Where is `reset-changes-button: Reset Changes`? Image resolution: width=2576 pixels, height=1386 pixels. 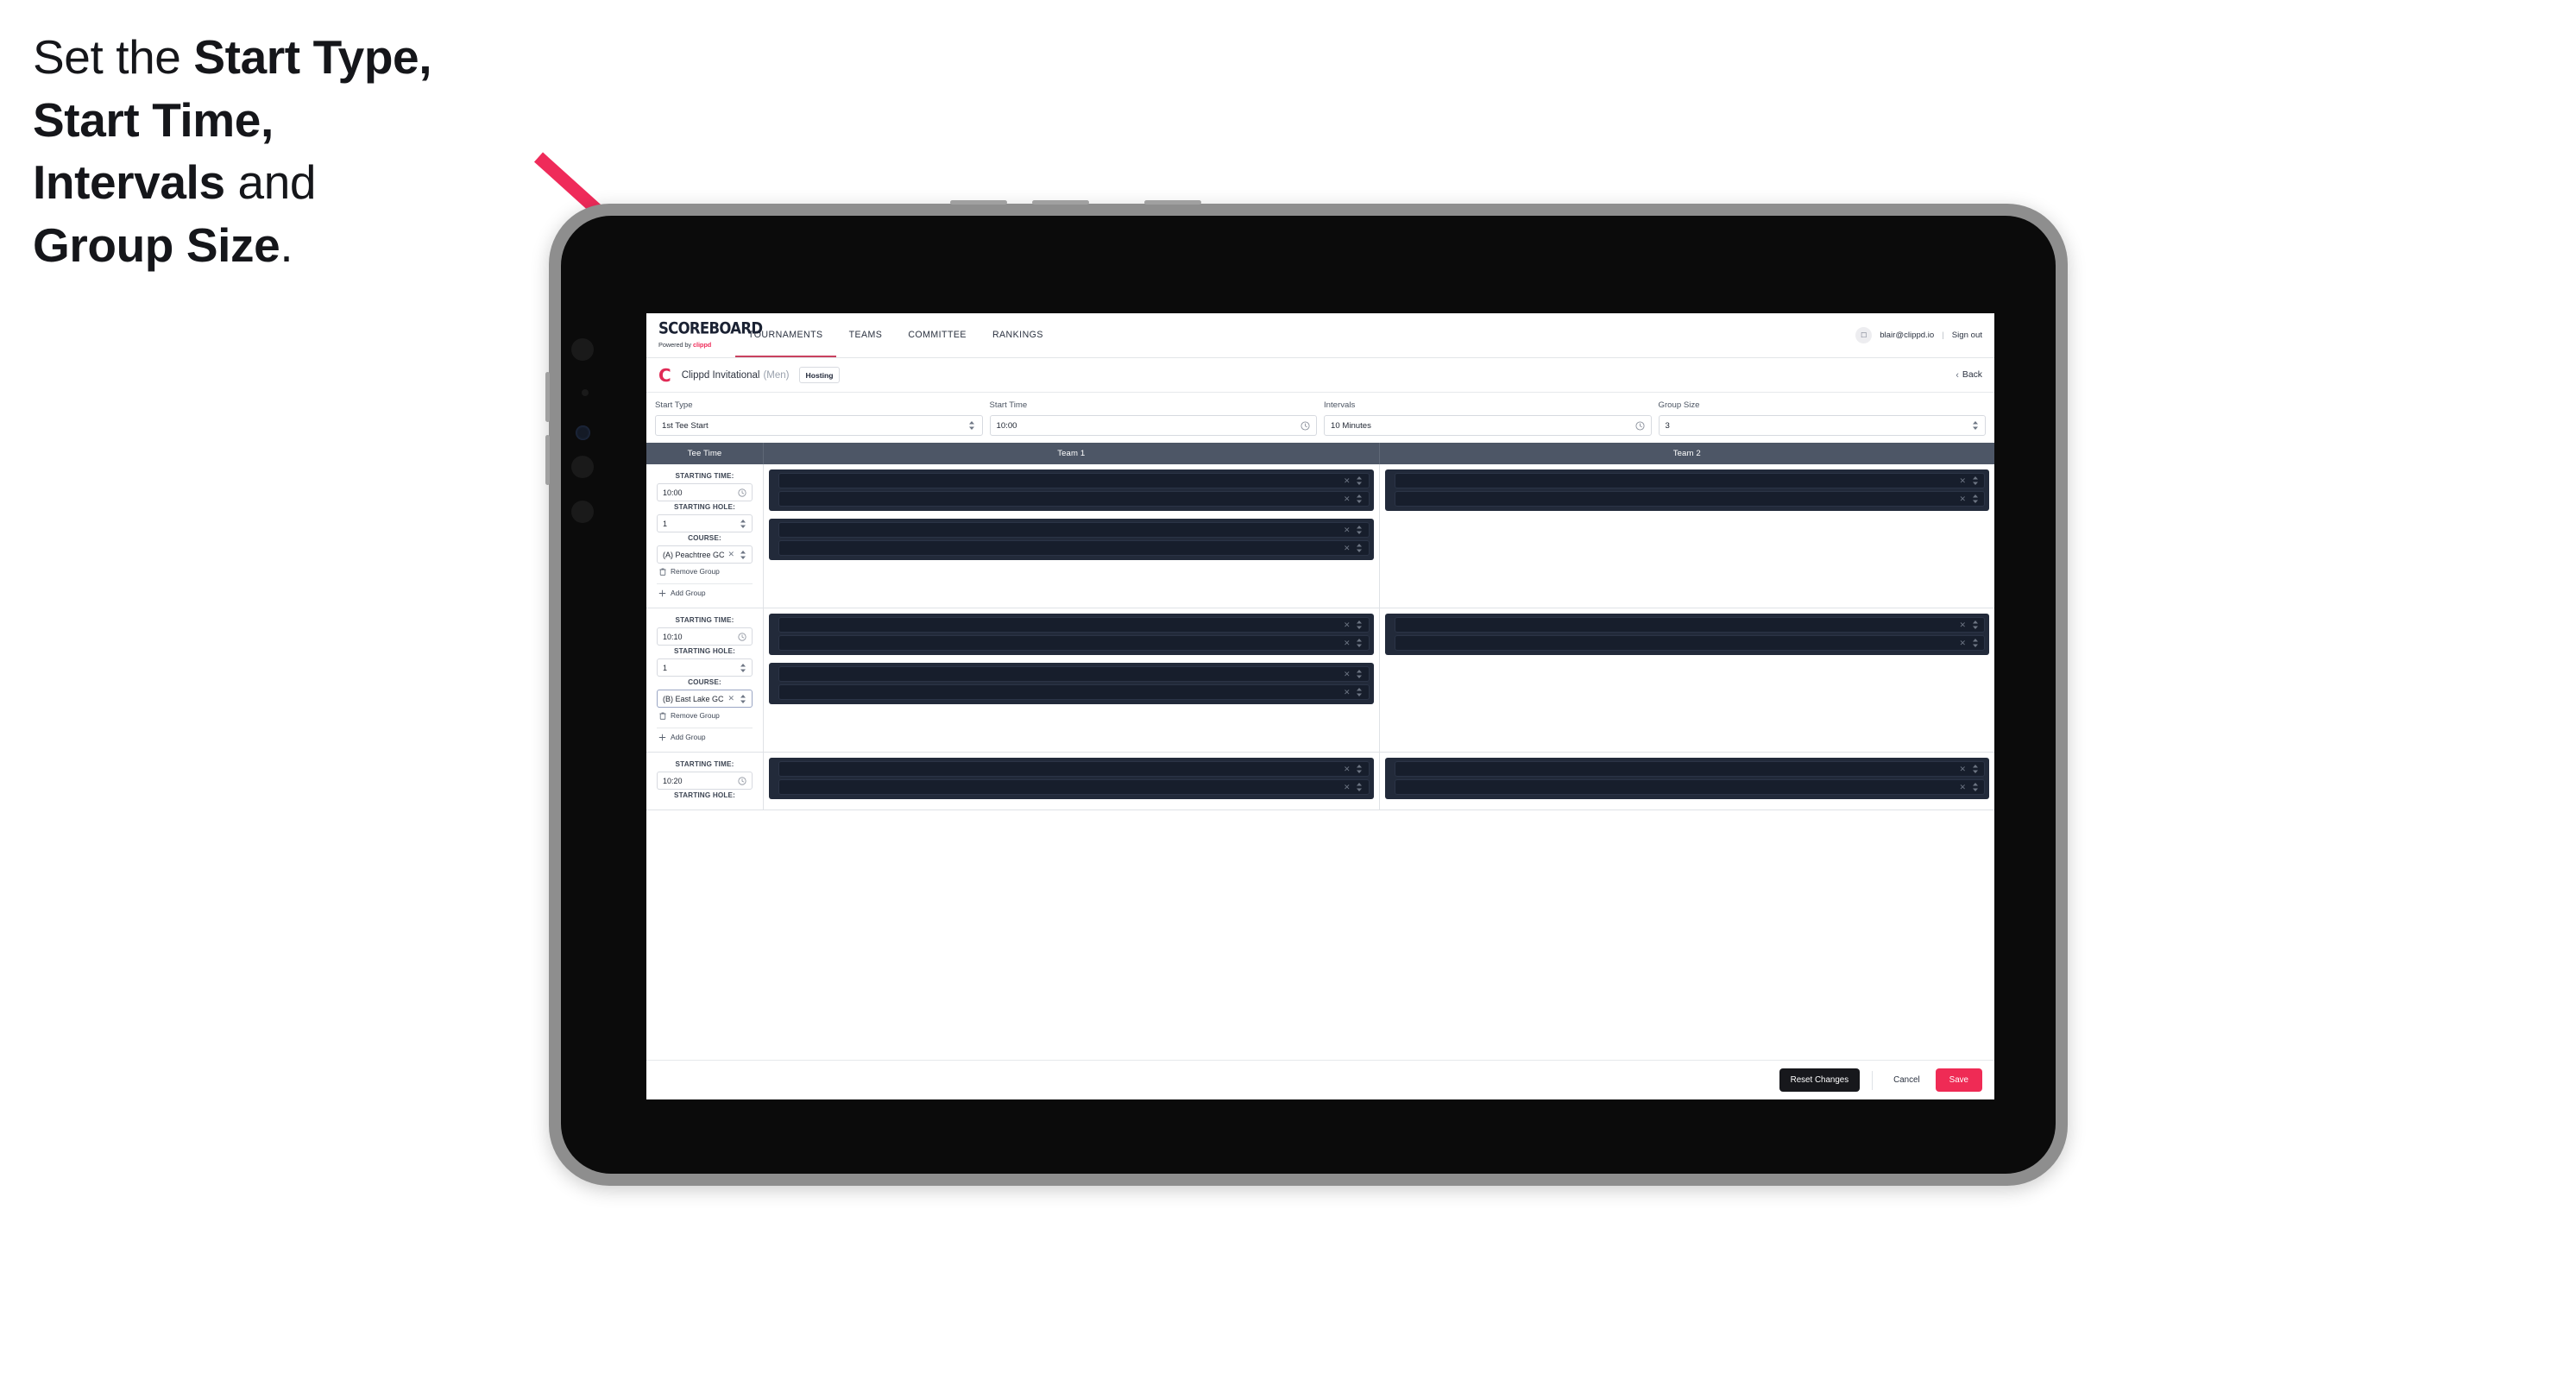
reset-changes-button: Reset Changes is located at coordinates (1820, 1080).